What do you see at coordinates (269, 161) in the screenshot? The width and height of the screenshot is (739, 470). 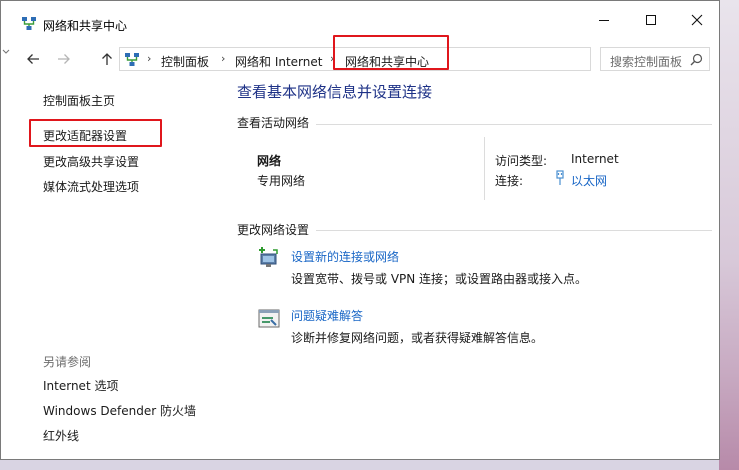 I see `network-name: 网络` at bounding box center [269, 161].